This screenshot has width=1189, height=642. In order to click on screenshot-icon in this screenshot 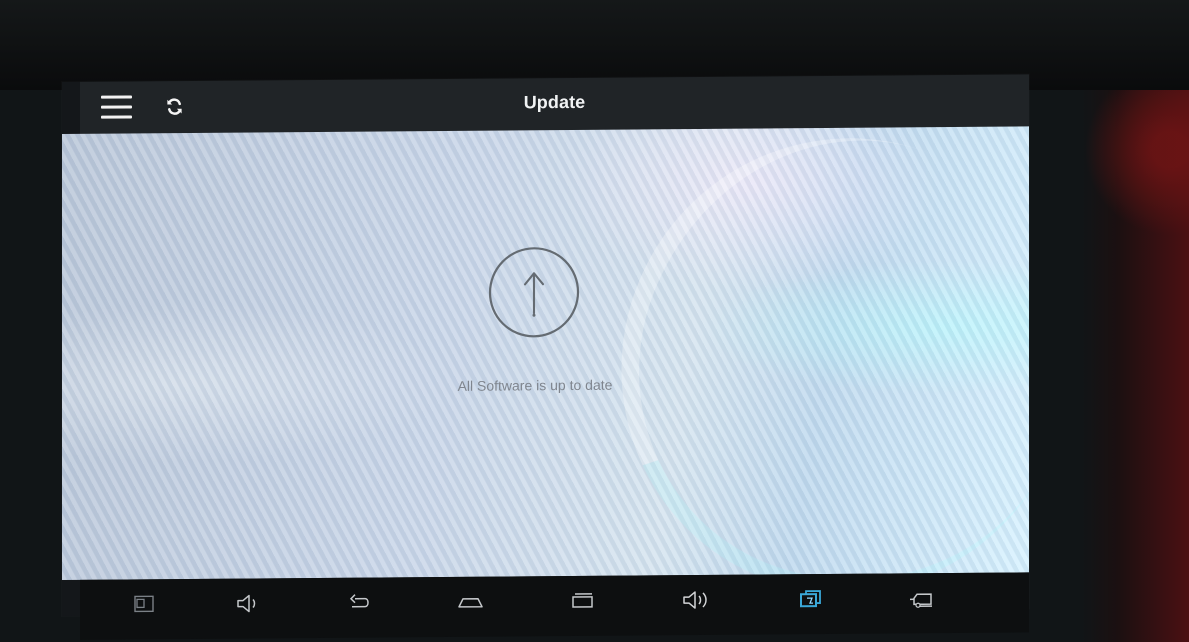, I will do `click(144, 604)`.